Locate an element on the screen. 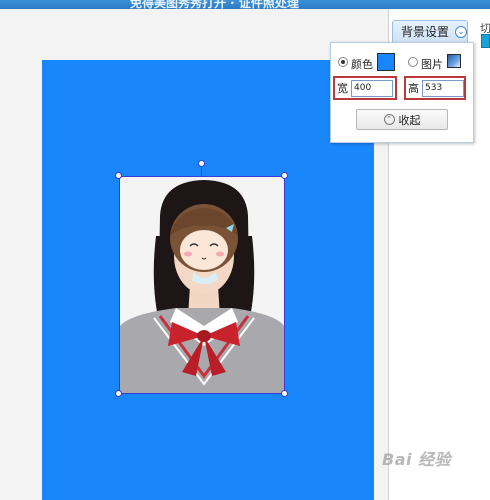 The image size is (490, 500). title-bar: 免得美图秀秀打开 · 证件照处理 is located at coordinates (245, 4).